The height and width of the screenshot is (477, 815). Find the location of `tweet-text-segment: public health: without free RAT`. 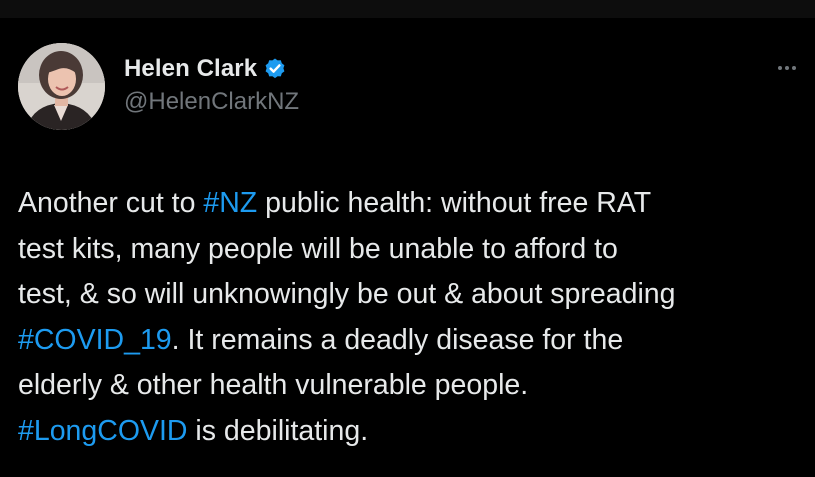

tweet-text-segment: public health: without free RAT is located at coordinates (454, 203).